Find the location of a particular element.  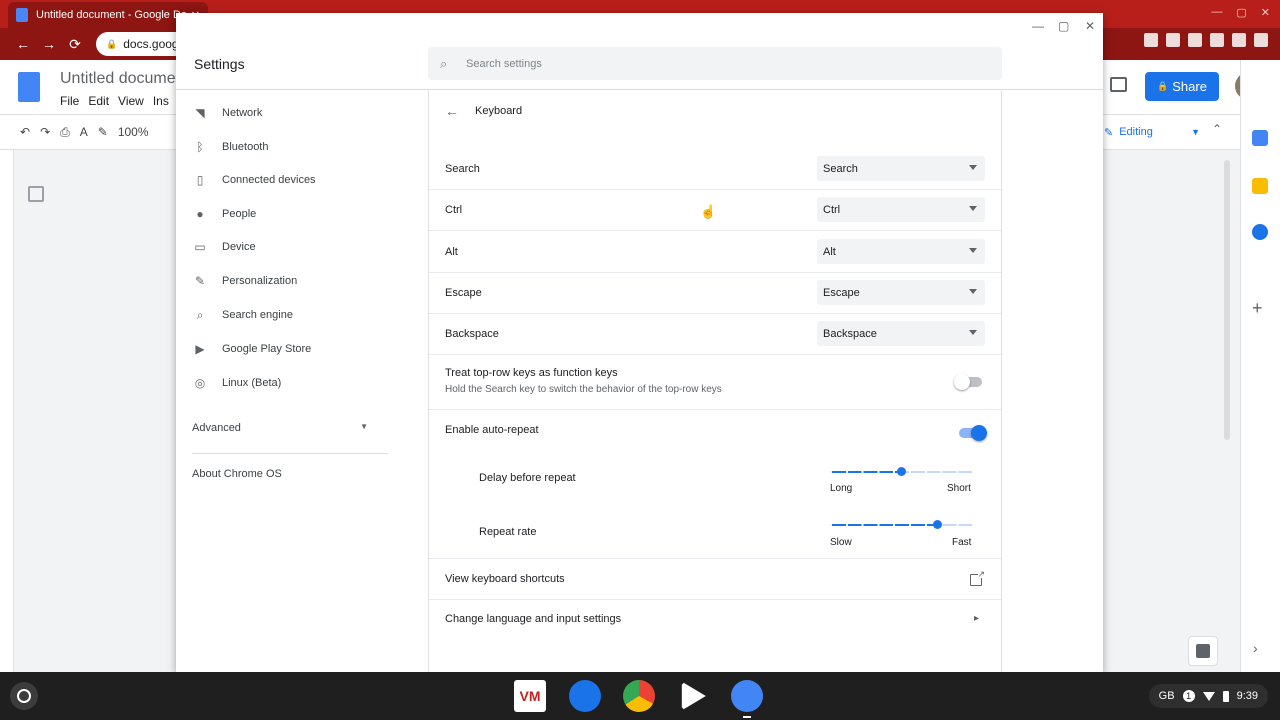

document-title: Untitled docume is located at coordinates (118, 79).